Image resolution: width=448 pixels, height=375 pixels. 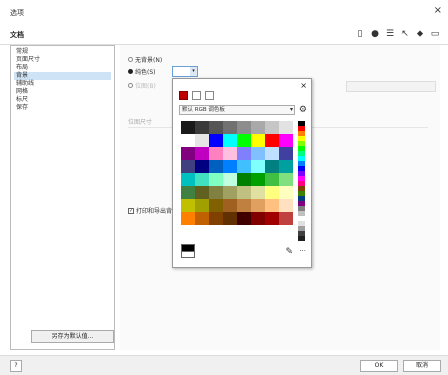 What do you see at coordinates (62, 92) in the screenshot?
I see `tree-item: 网格` at bounding box center [62, 92].